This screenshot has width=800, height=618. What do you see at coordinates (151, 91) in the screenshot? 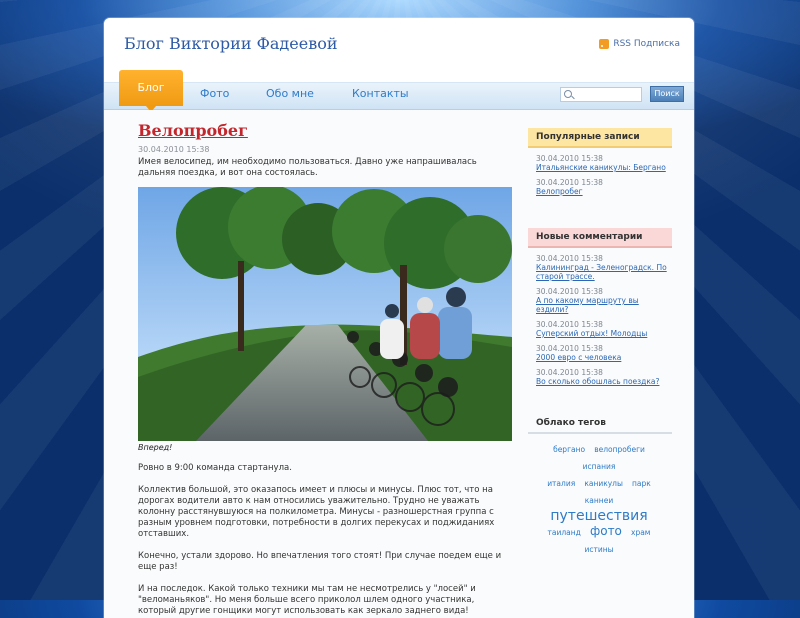
I see `tab-blog: Блог` at bounding box center [151, 91].